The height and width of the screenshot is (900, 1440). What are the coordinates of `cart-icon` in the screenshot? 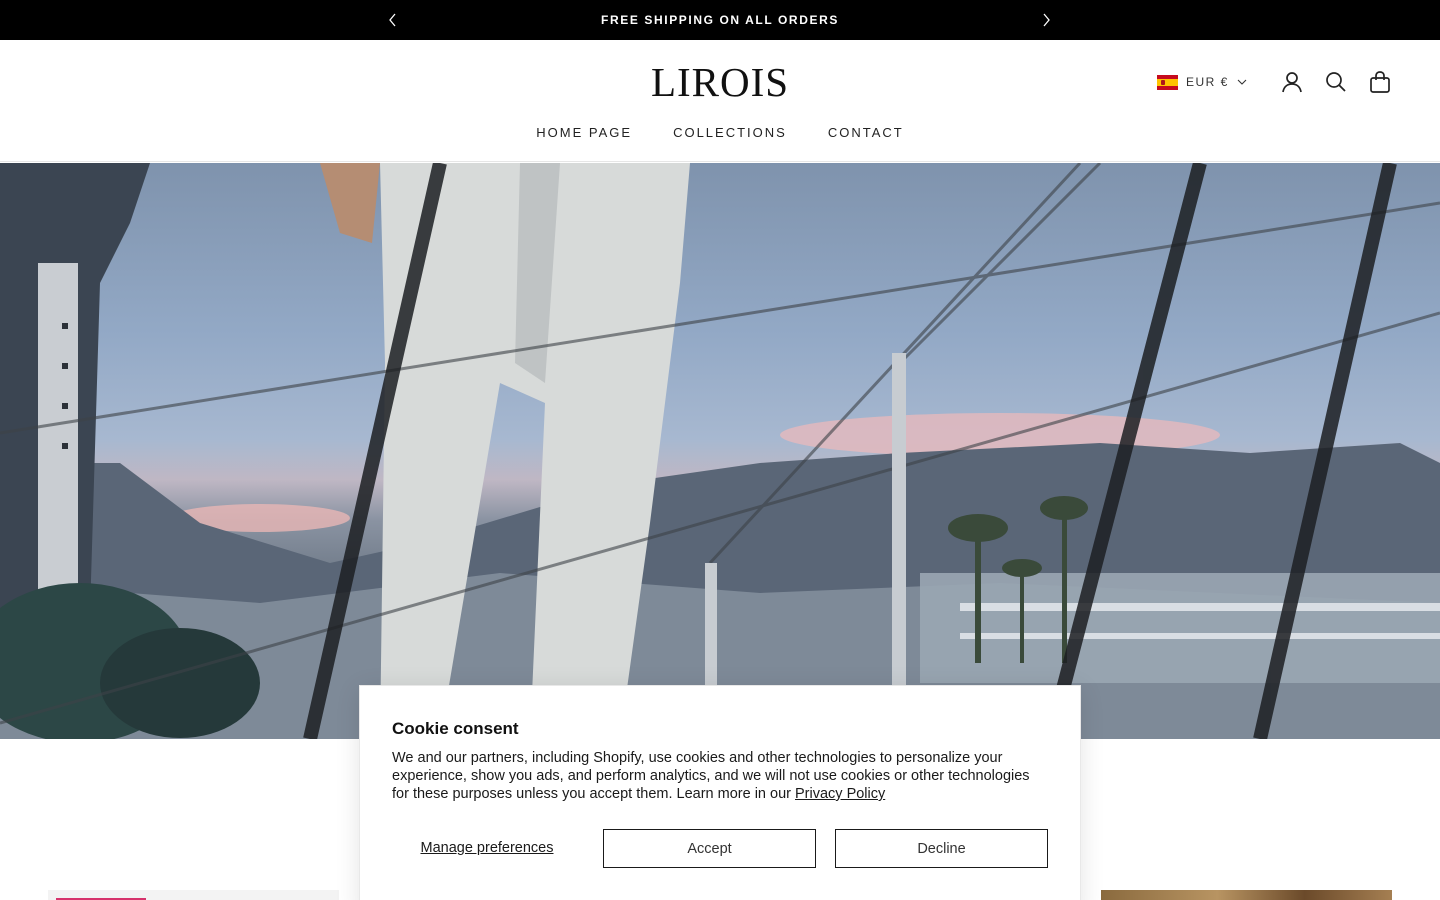 It's located at (1380, 82).